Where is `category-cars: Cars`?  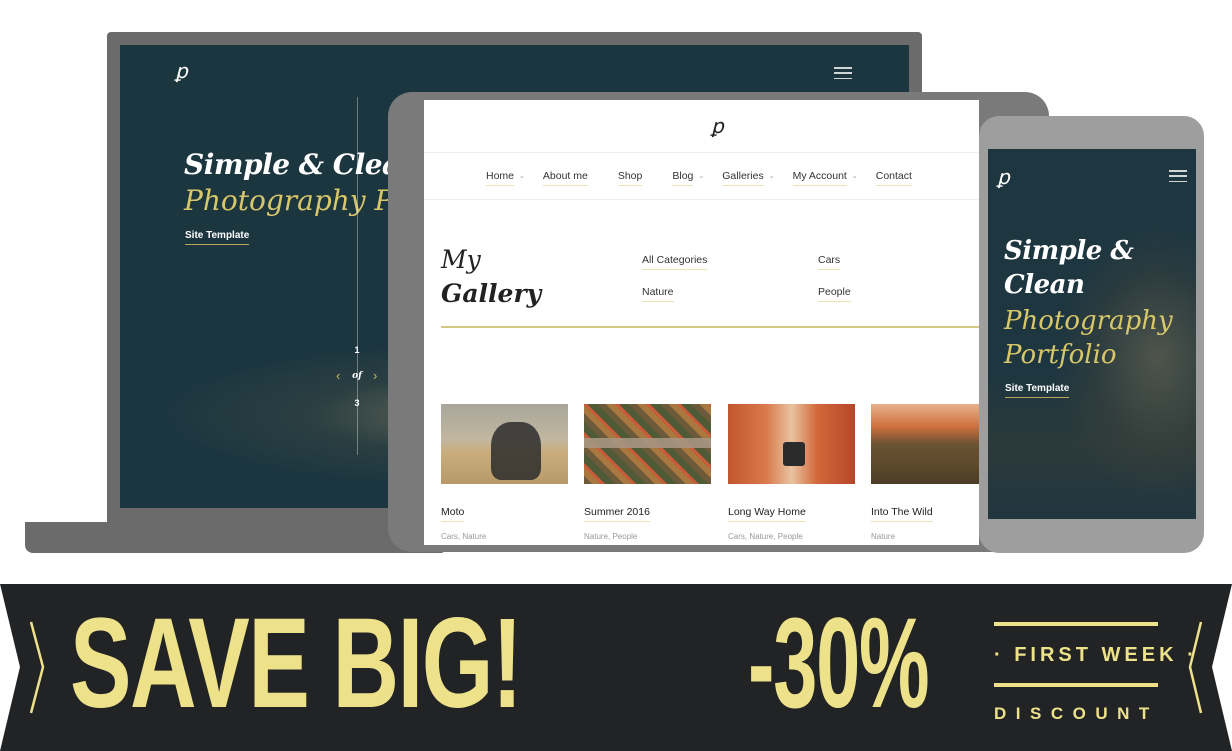 category-cars: Cars is located at coordinates (829, 262).